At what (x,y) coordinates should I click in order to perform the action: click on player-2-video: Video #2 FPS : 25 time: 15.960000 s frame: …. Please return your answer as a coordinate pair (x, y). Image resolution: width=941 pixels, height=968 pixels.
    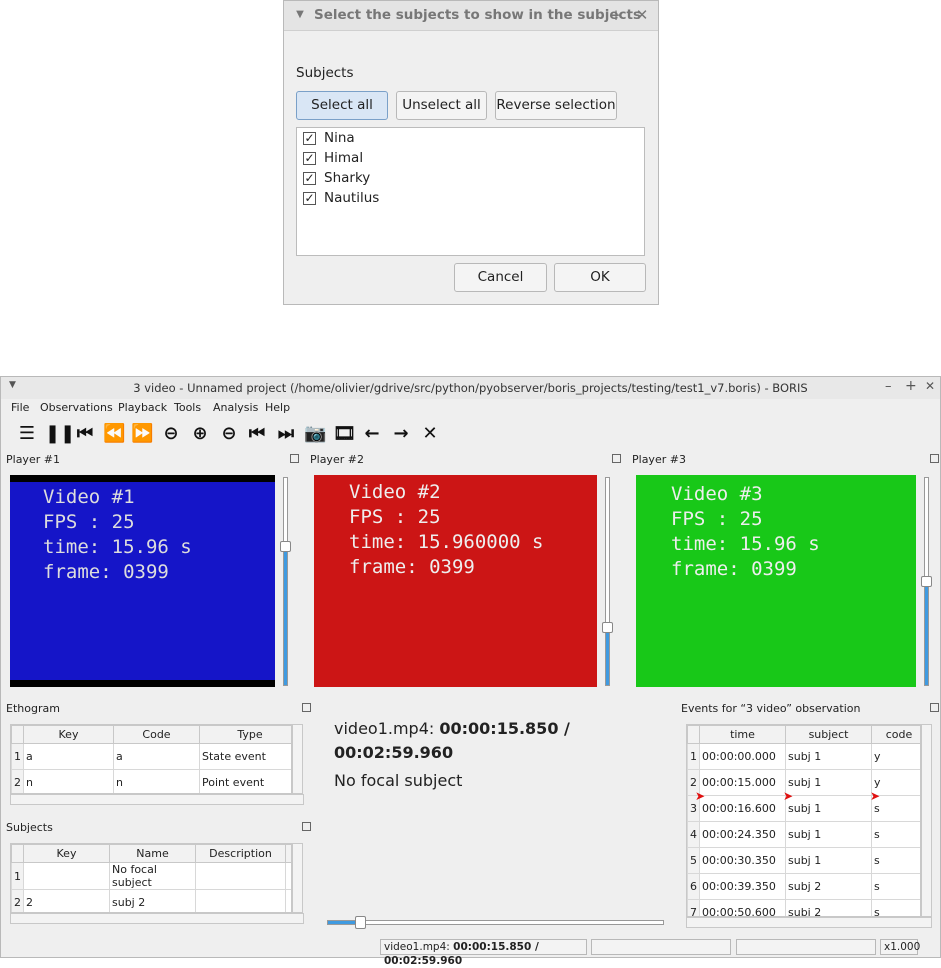
    Looking at the image, I should click on (455, 581).